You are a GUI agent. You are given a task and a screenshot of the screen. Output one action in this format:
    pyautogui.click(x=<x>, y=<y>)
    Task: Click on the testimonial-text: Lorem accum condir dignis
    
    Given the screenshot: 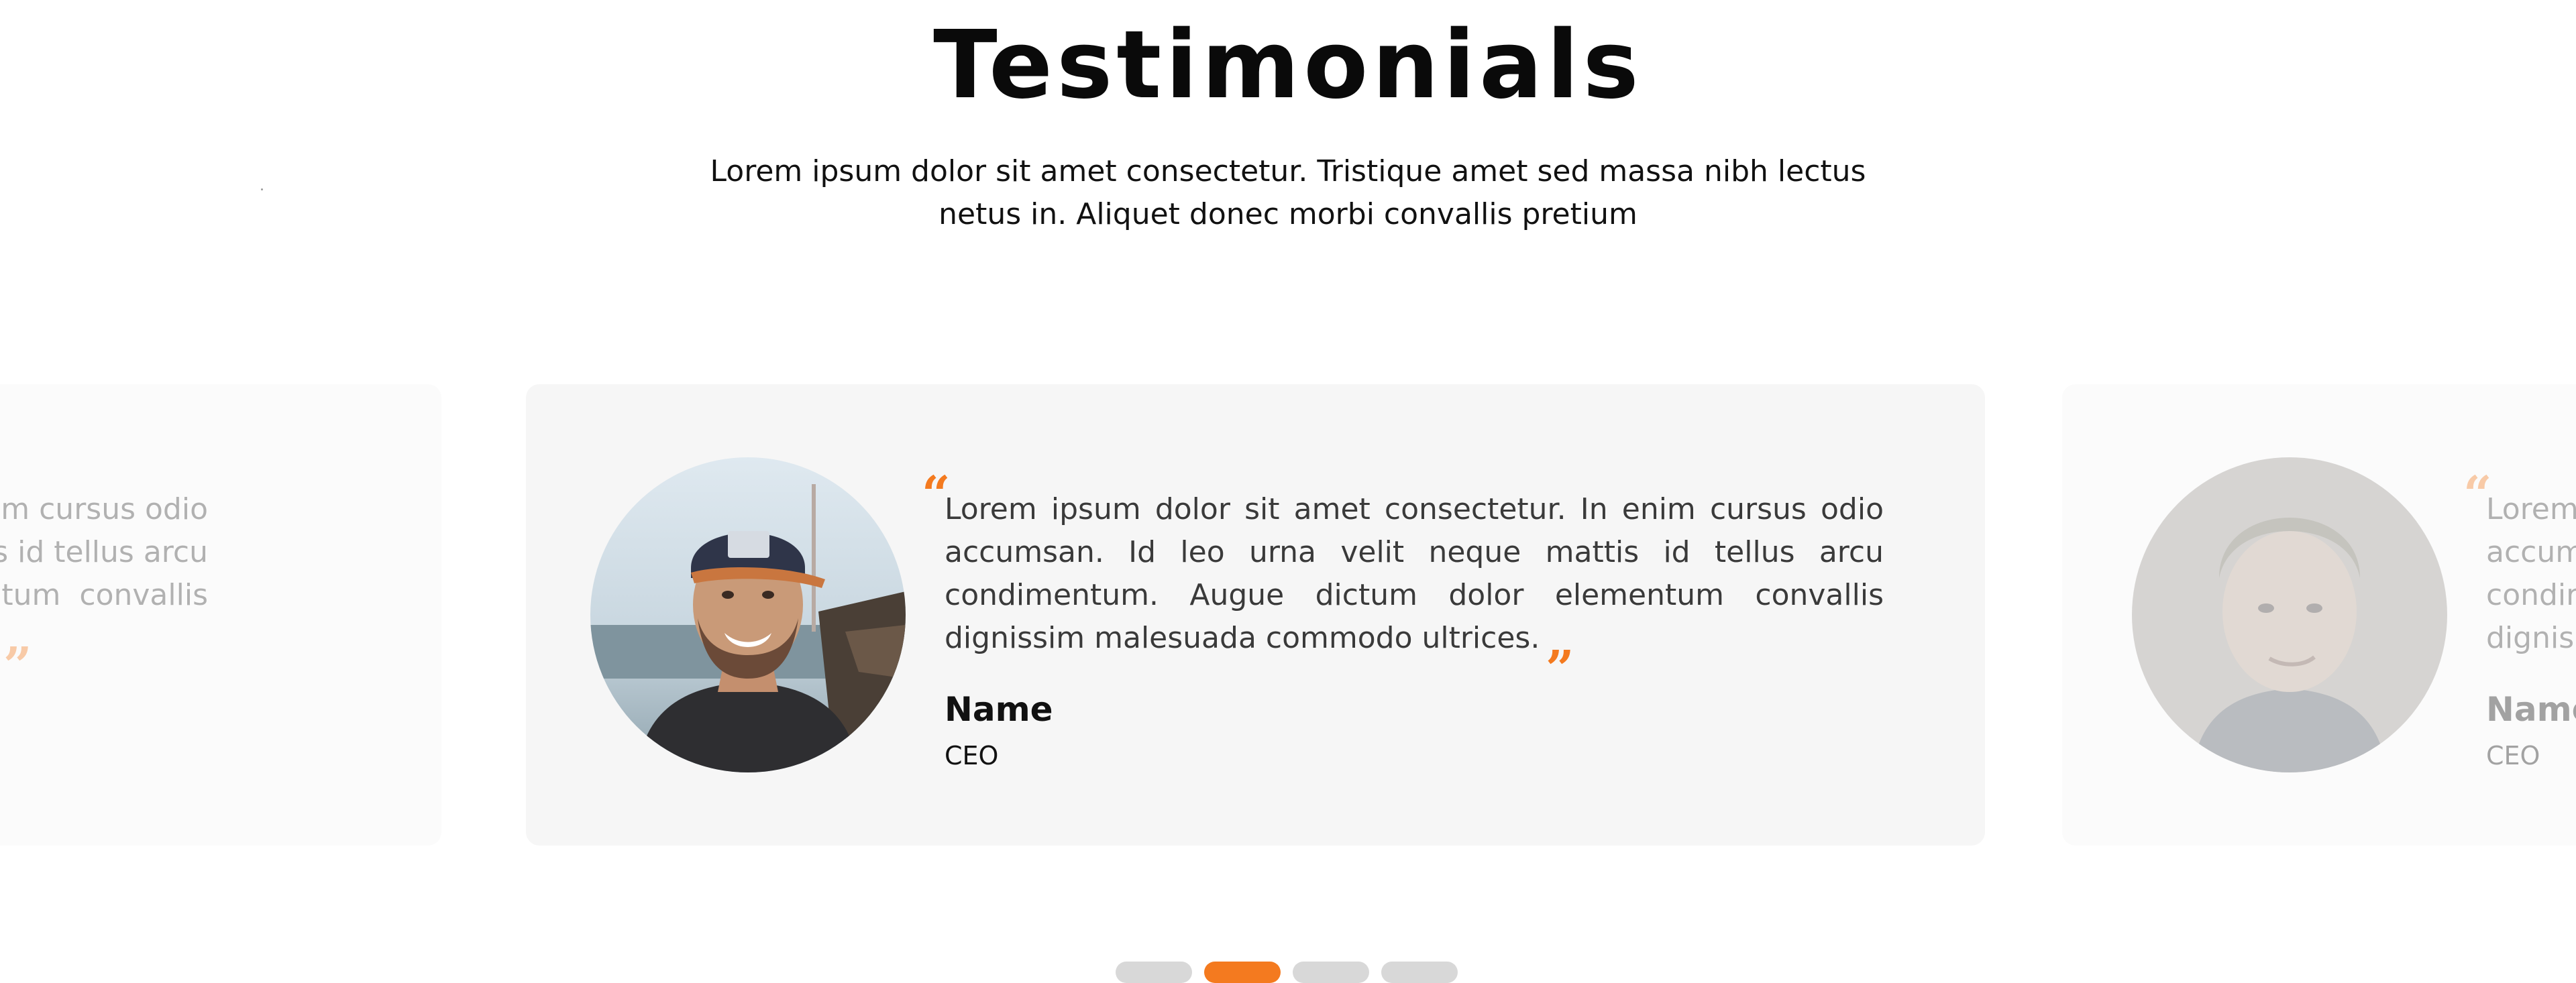 What is the action you would take?
    pyautogui.click(x=2531, y=573)
    